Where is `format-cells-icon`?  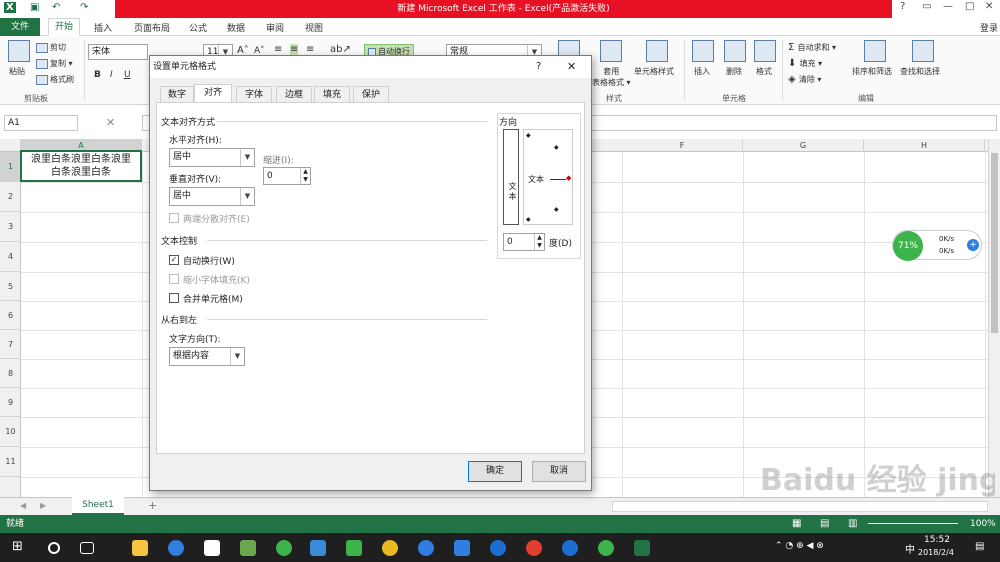
format-cells-icon is located at coordinates (765, 51).